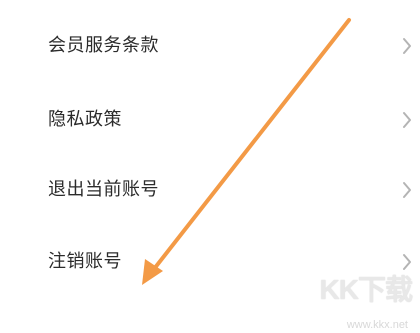  I want to click on watermark-logo: KK下载, so click(366, 289).